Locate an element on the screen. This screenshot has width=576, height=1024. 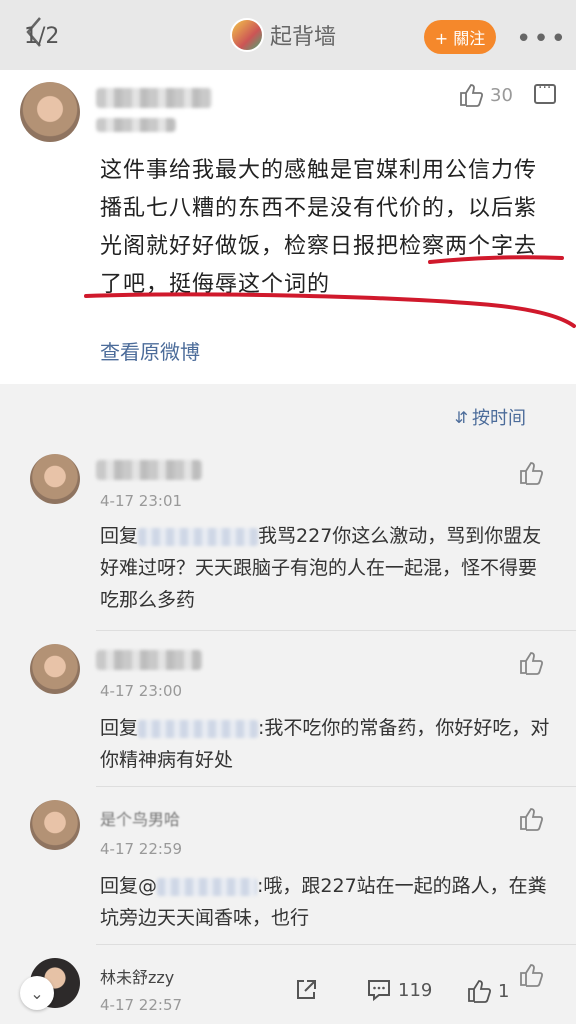
sort-label: 按时间 is located at coordinates (499, 418).